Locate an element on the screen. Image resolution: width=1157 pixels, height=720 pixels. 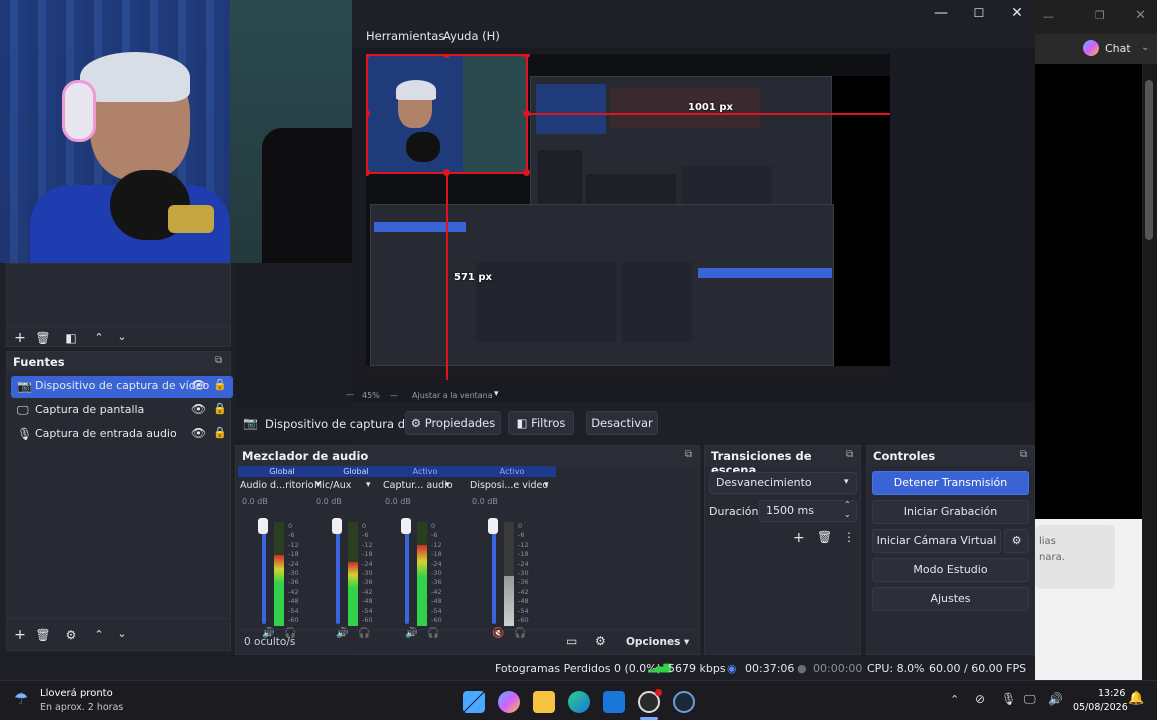
add-icon: + is located at coordinates (20, 338).